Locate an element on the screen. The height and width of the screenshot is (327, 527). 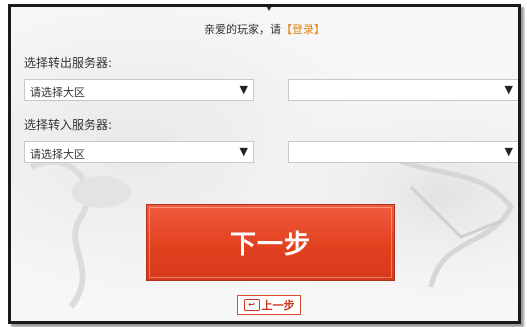
next-step-button: 下一步 is located at coordinates (270, 242).